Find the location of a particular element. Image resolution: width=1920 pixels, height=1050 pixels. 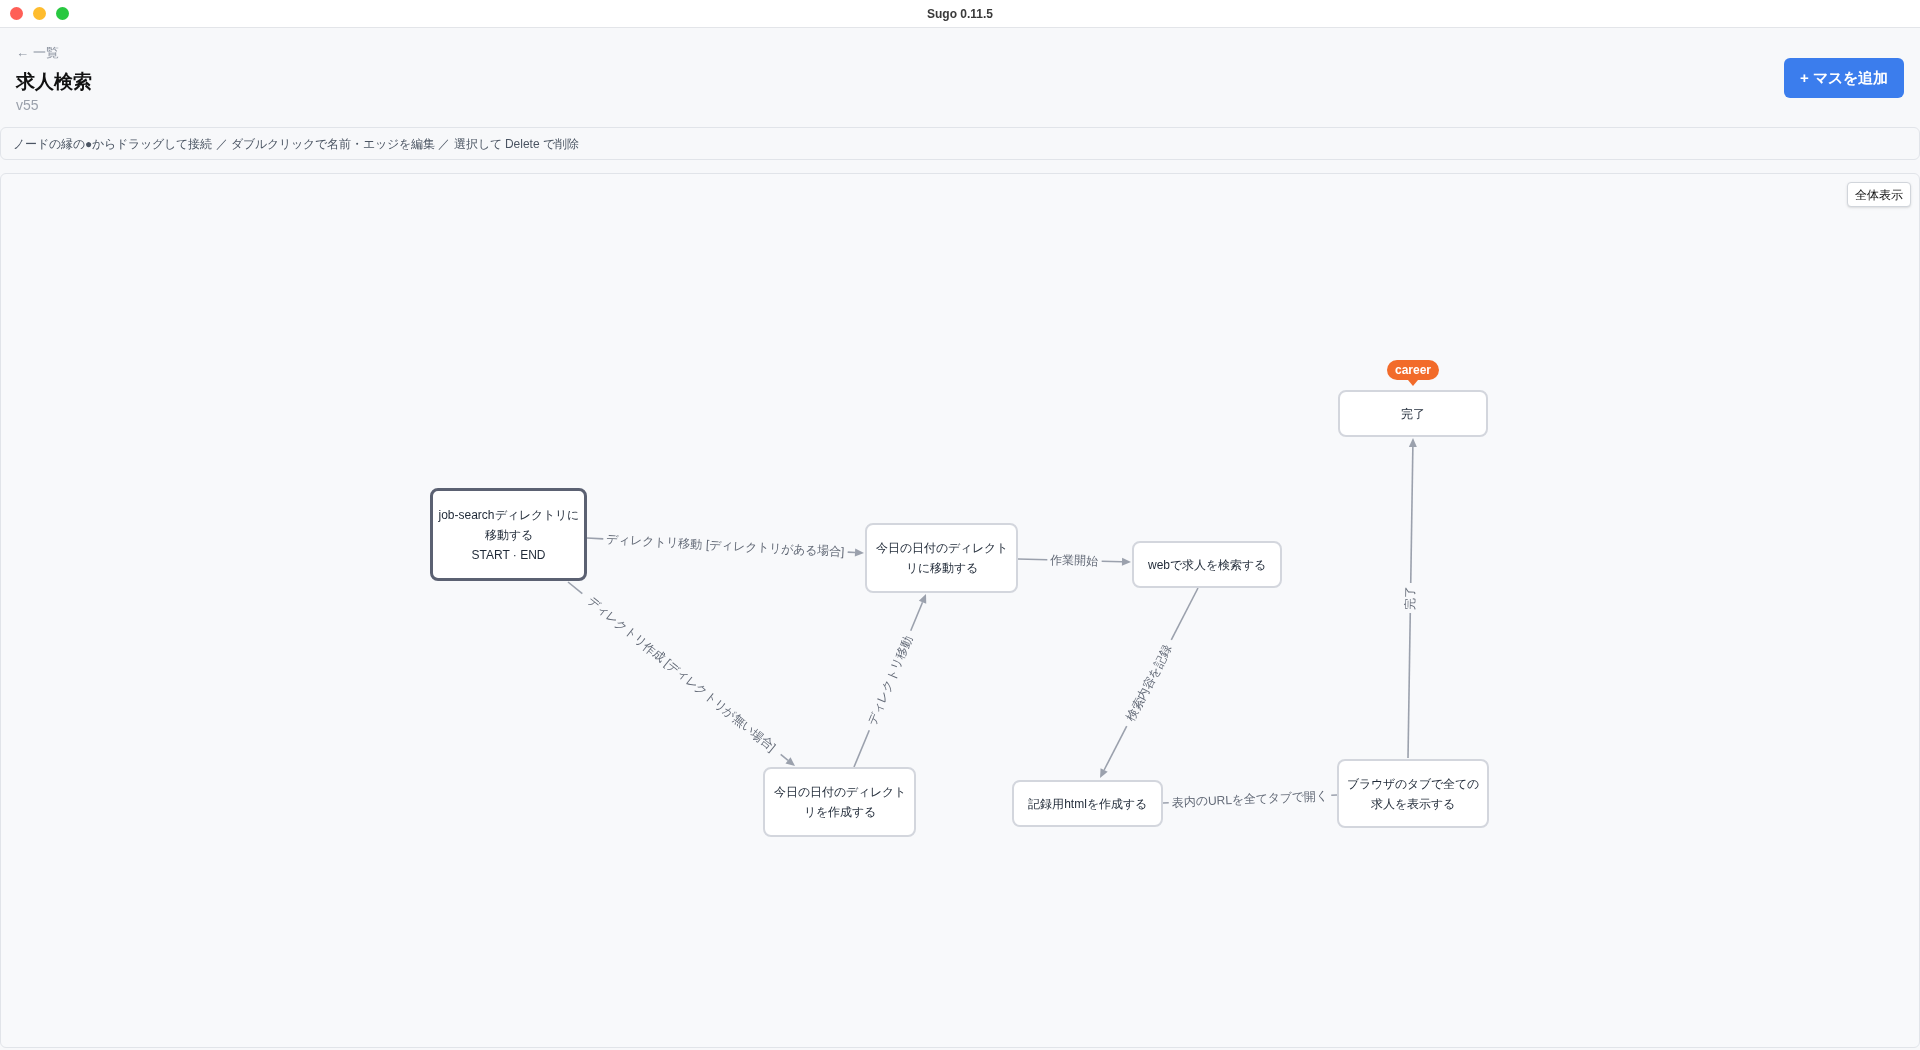

node-label: webで求人を検索する is located at coordinates (1207, 565).